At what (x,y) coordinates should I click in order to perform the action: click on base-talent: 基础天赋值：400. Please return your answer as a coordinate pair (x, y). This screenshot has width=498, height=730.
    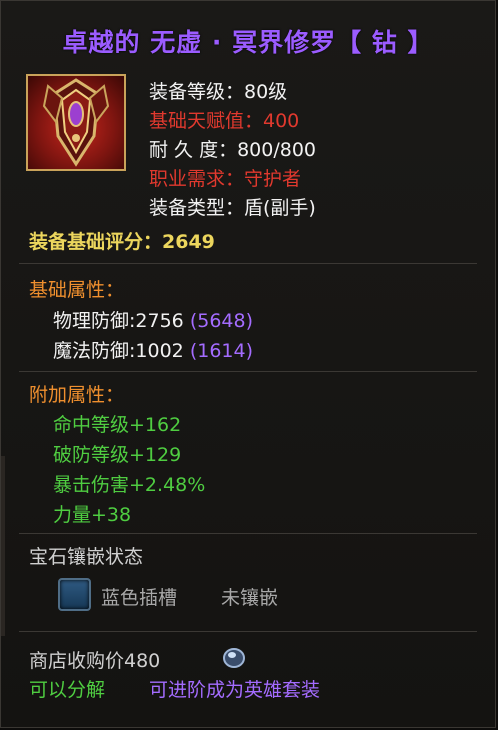
    Looking at the image, I should click on (224, 121).